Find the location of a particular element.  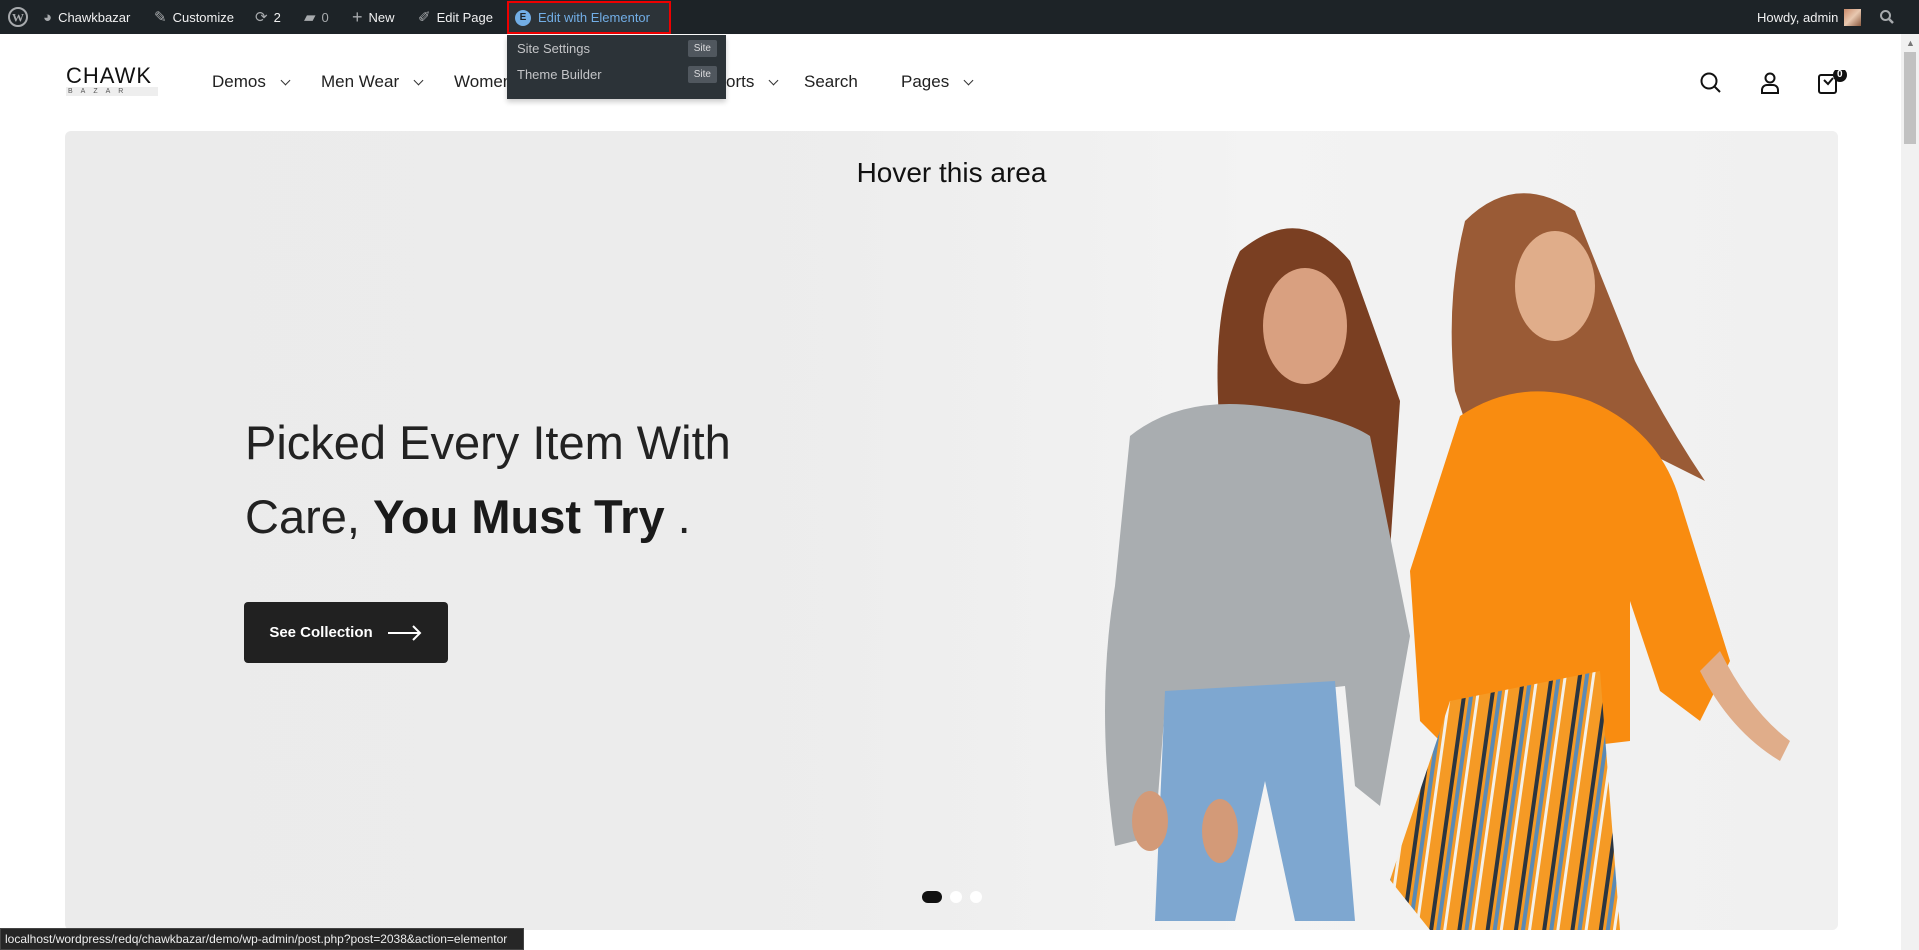

comment-icon: ▰ is located at coordinates (310, 17).